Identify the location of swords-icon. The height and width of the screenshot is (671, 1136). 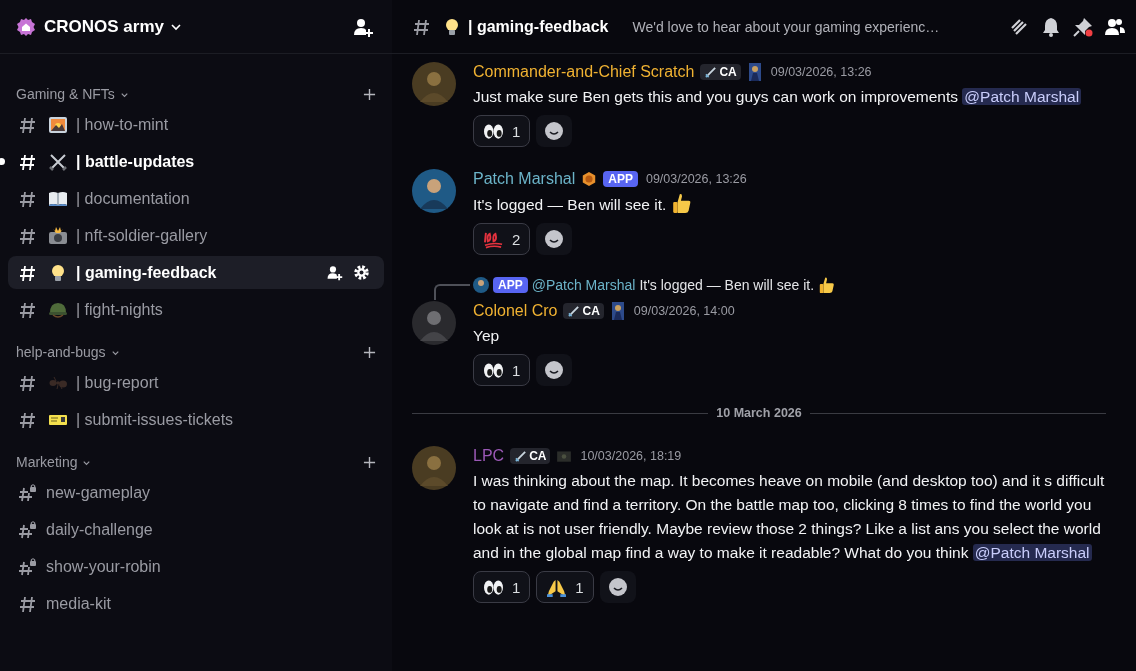
(58, 161).